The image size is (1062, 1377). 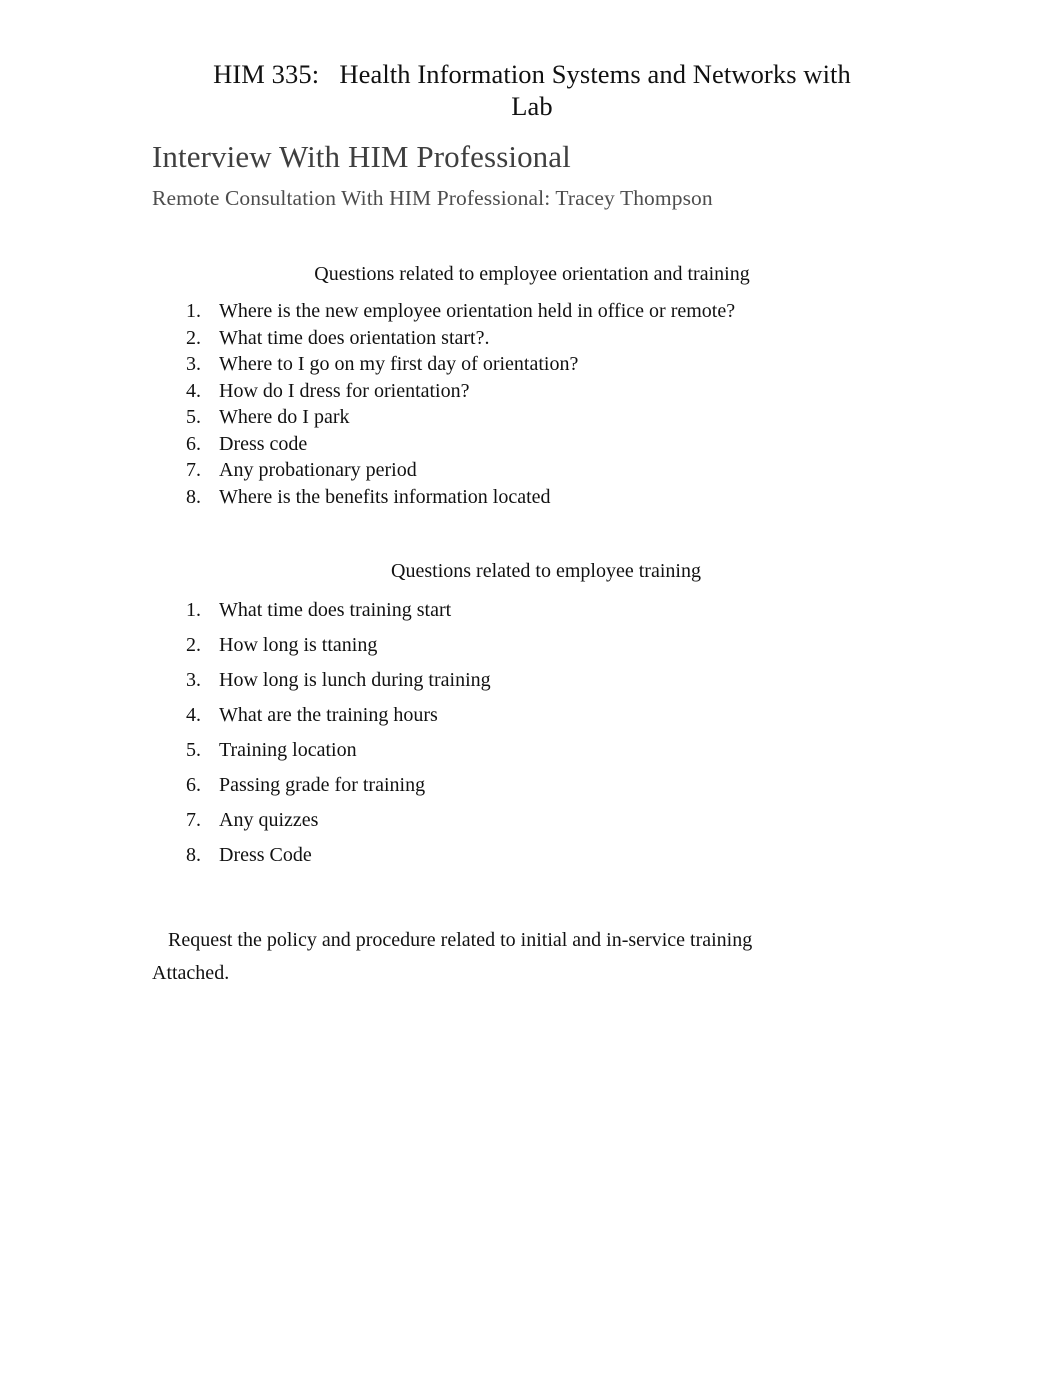 What do you see at coordinates (532, 715) in the screenshot?
I see `list-item: 4. What are the training hours` at bounding box center [532, 715].